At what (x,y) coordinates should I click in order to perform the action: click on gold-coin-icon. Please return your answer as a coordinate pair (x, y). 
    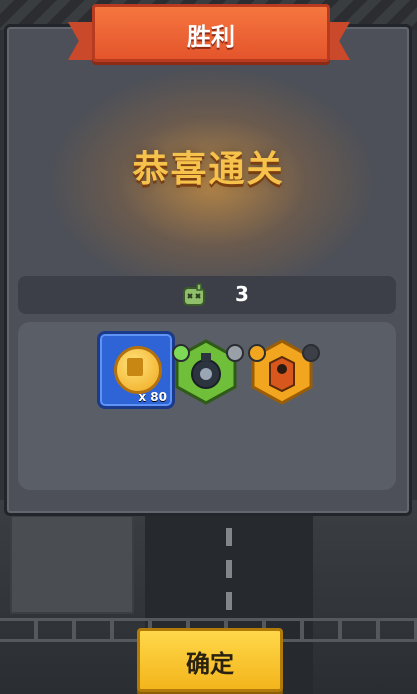
    Looking at the image, I should click on (138, 370).